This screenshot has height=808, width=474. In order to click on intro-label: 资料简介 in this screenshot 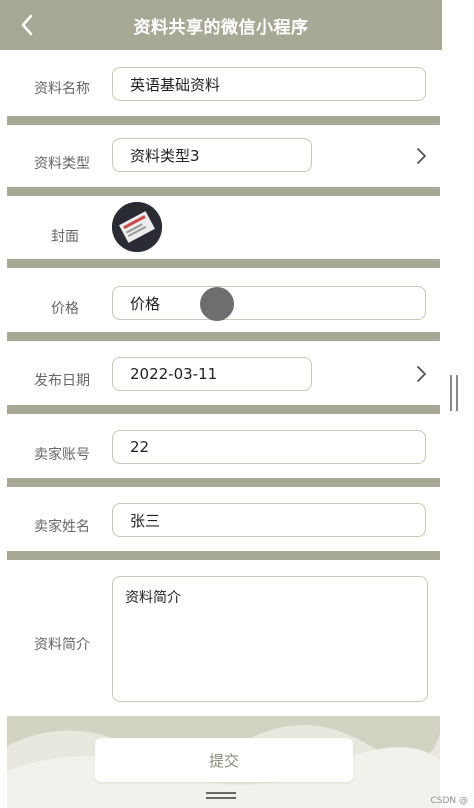, I will do `click(62, 645)`.